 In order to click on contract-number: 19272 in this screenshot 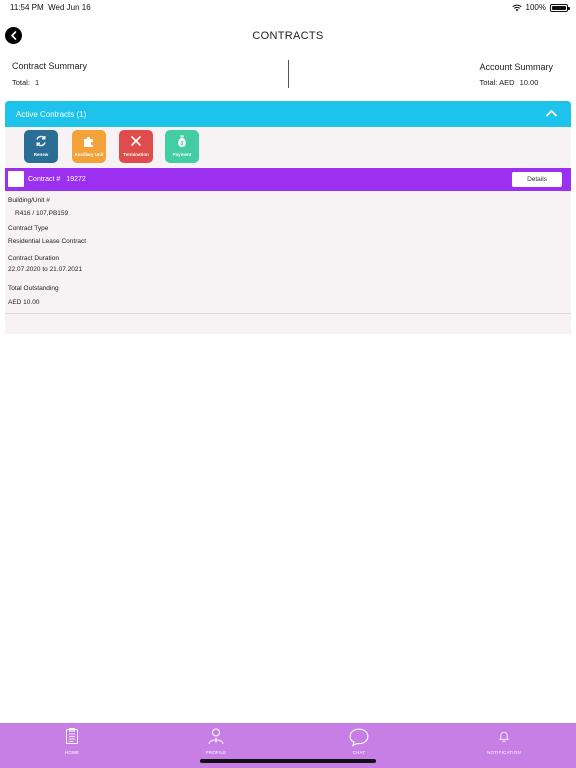, I will do `click(76, 179)`.